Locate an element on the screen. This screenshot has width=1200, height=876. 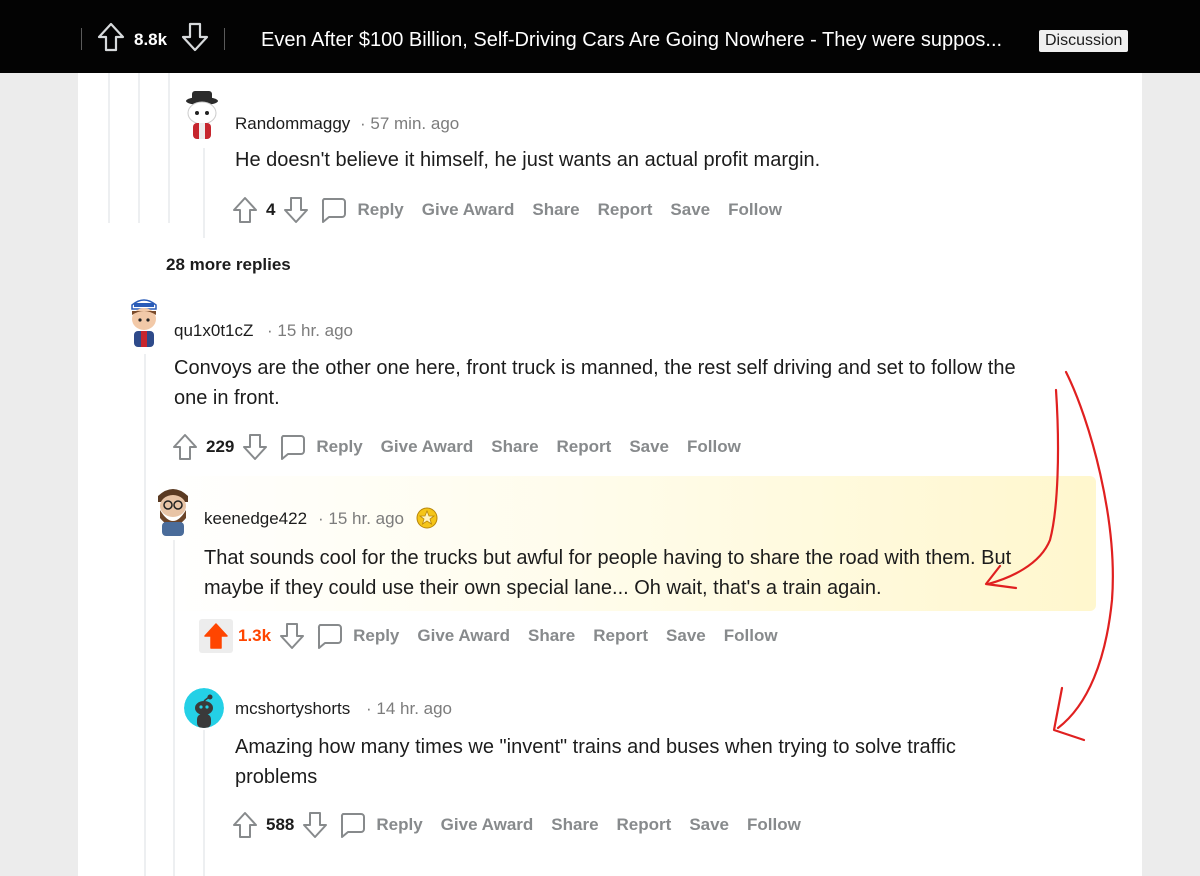
comment-username: qu1x0t1cZ is located at coordinates (213, 331).